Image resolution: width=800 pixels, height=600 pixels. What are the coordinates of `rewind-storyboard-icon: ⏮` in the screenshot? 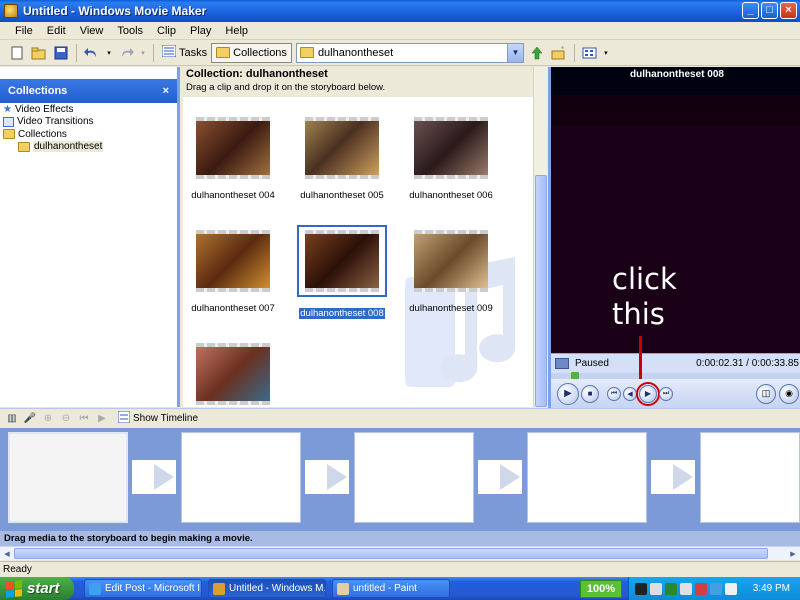 It's located at (84, 419).